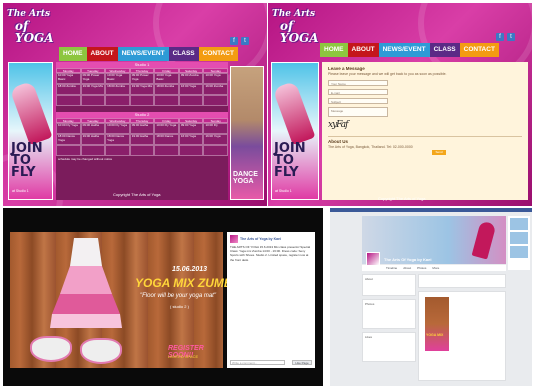 Image resolution: width=534 pixels, height=388 pixels. What do you see at coordinates (462, 336) in the screenshot?
I see `timeline-post: YOGA MIX` at bounding box center [462, 336].